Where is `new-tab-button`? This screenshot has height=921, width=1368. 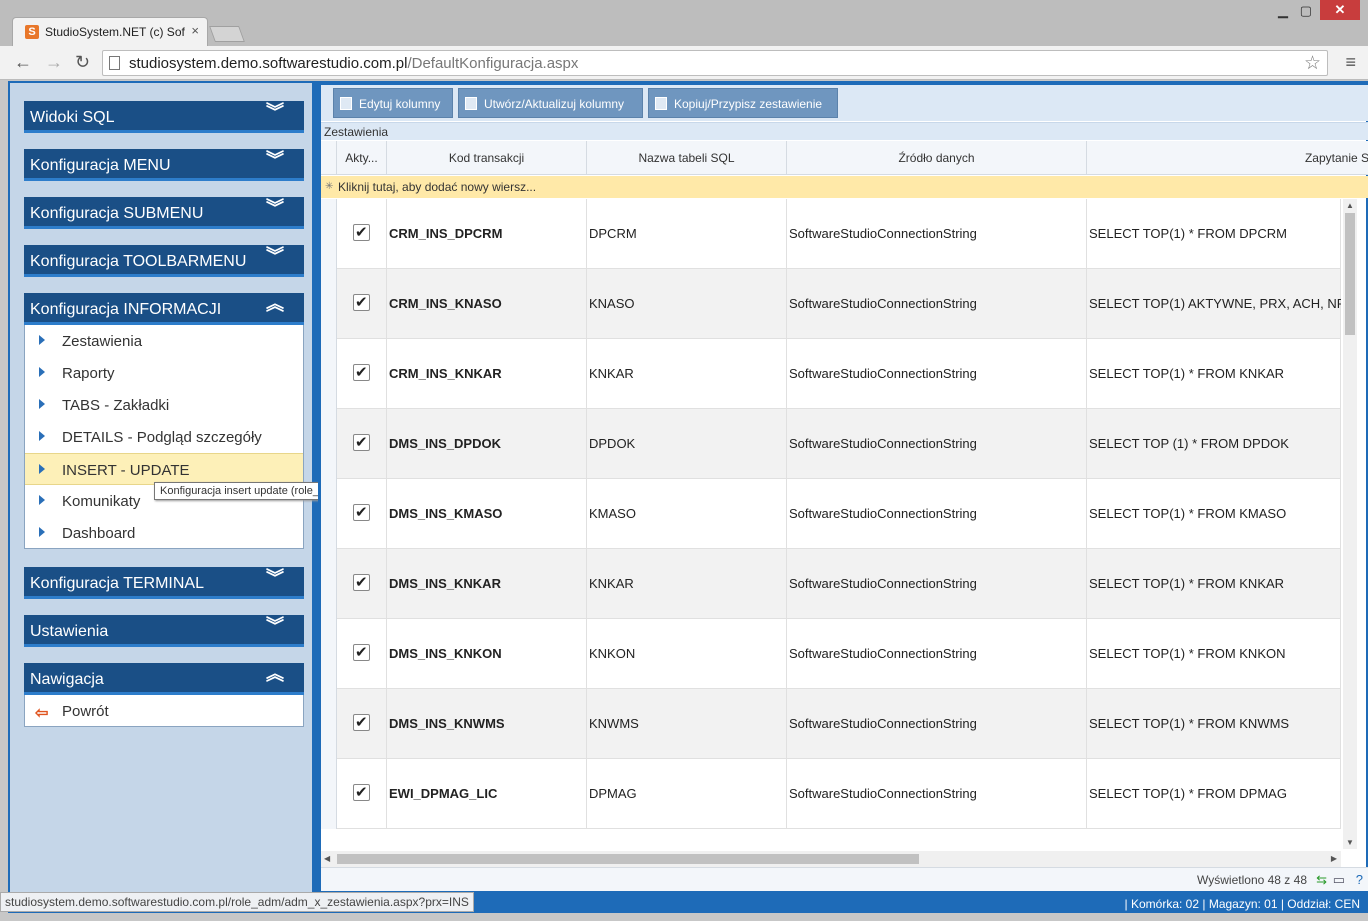
new-tab-button is located at coordinates (227, 34).